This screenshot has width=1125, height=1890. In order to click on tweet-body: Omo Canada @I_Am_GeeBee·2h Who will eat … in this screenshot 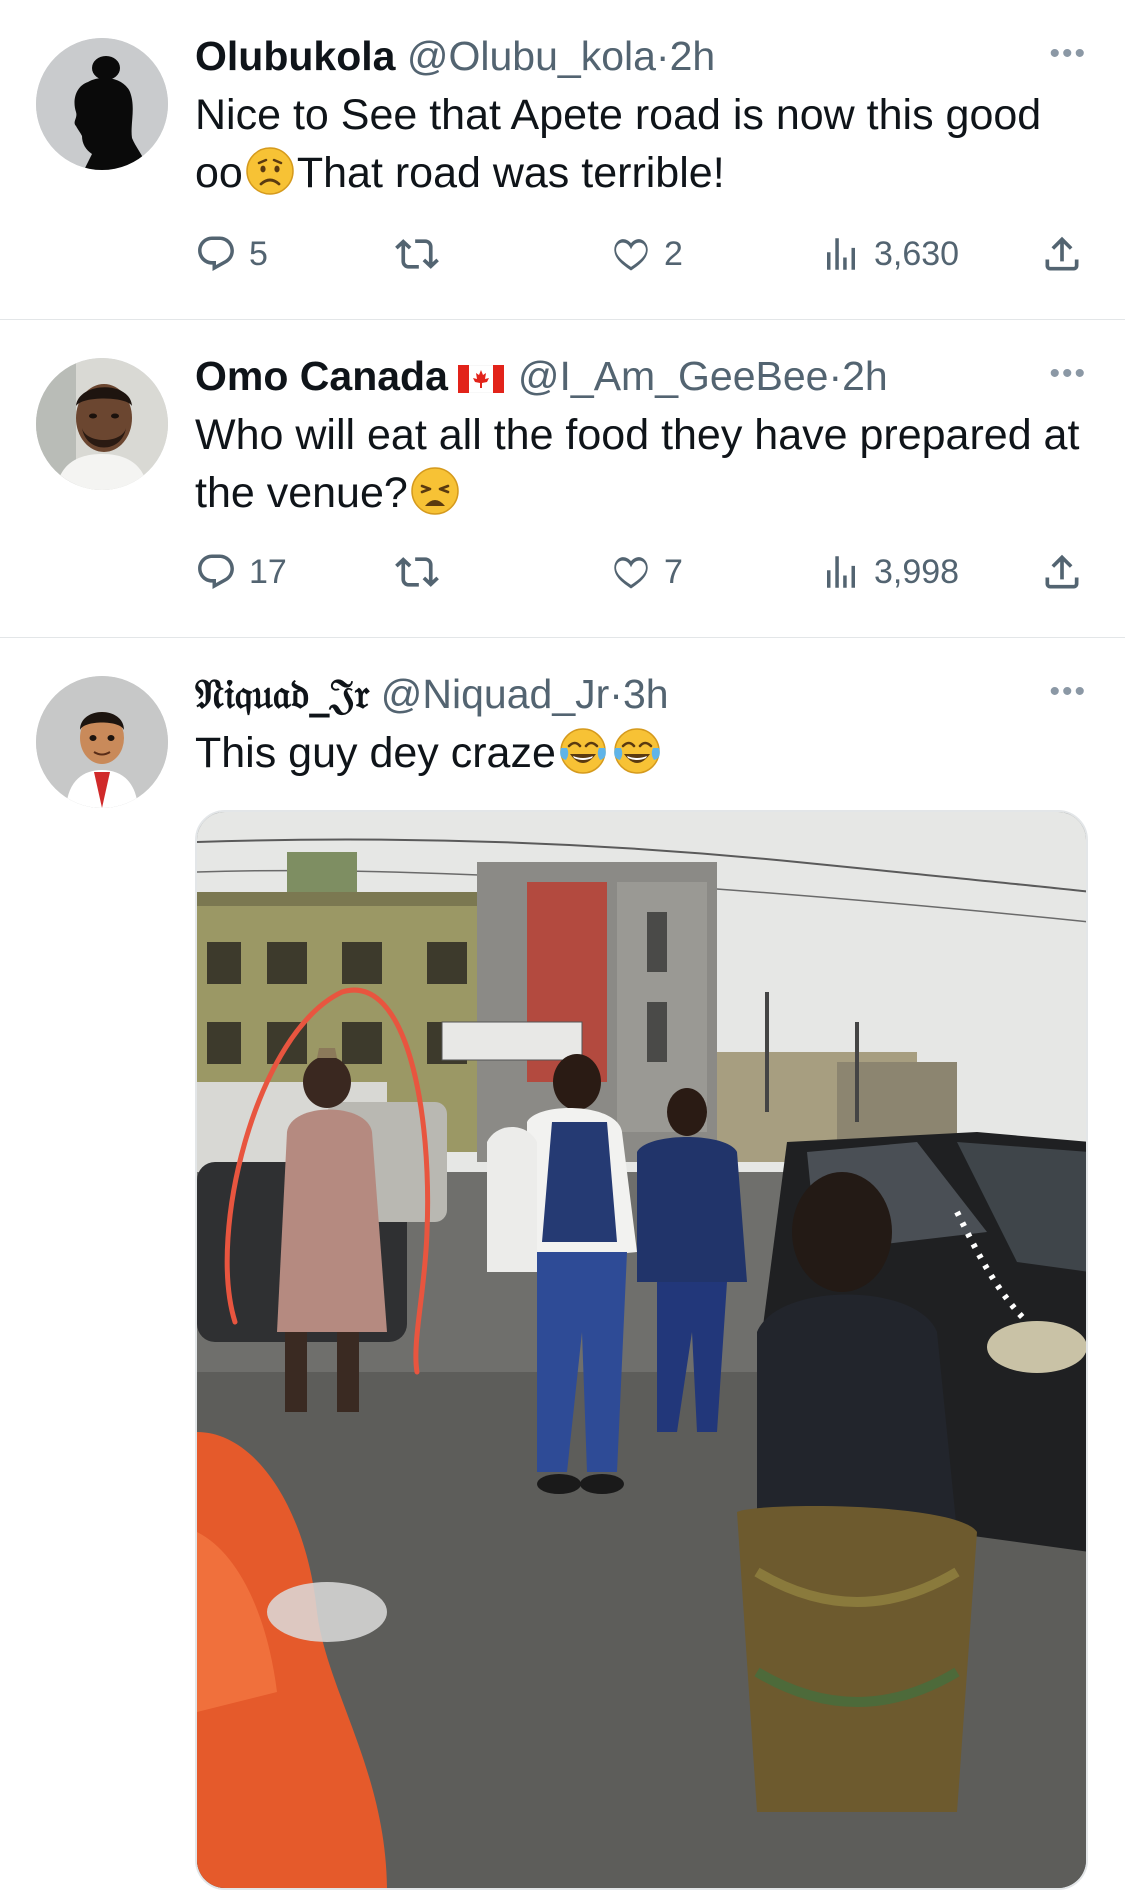, I will do `click(645, 436)`.